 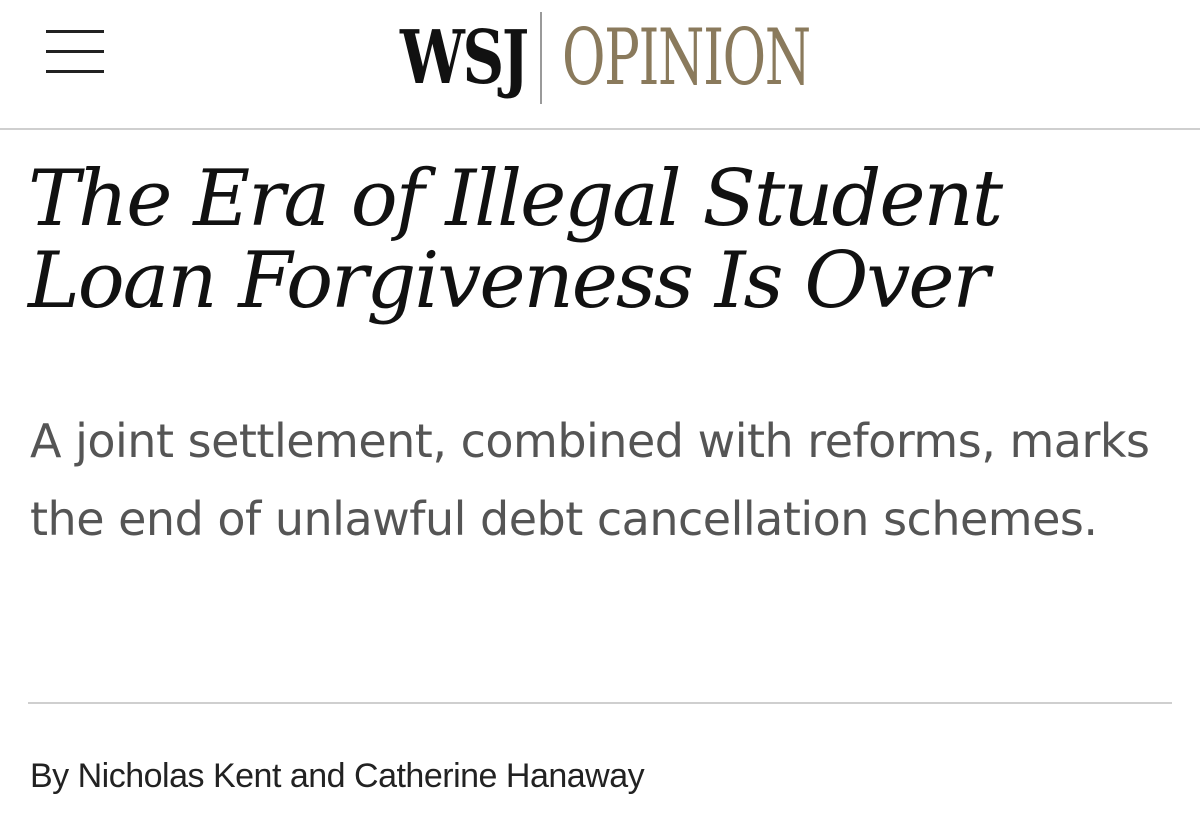 What do you see at coordinates (600, 703) in the screenshot?
I see `divider` at bounding box center [600, 703].